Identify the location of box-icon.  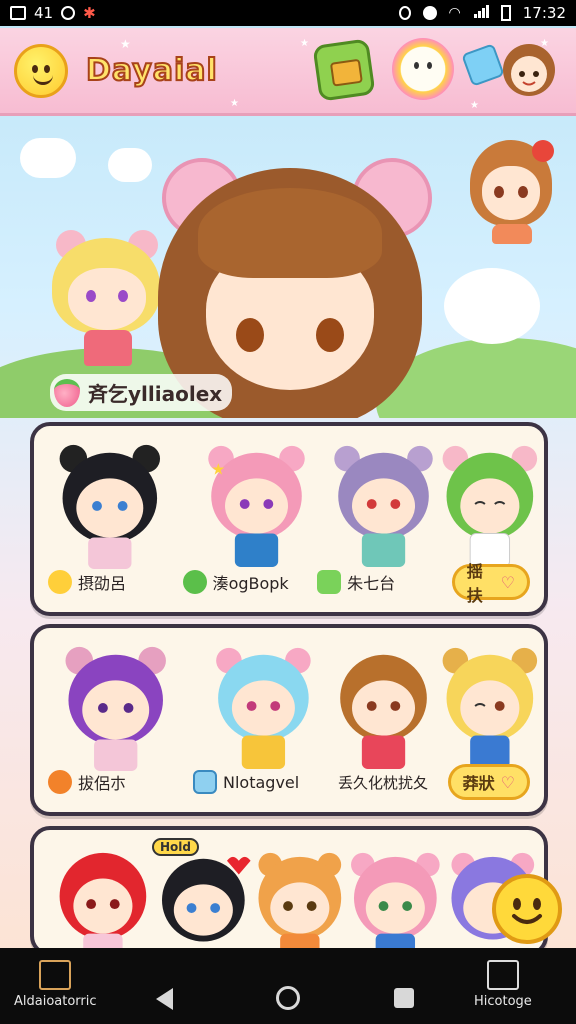
(205, 782).